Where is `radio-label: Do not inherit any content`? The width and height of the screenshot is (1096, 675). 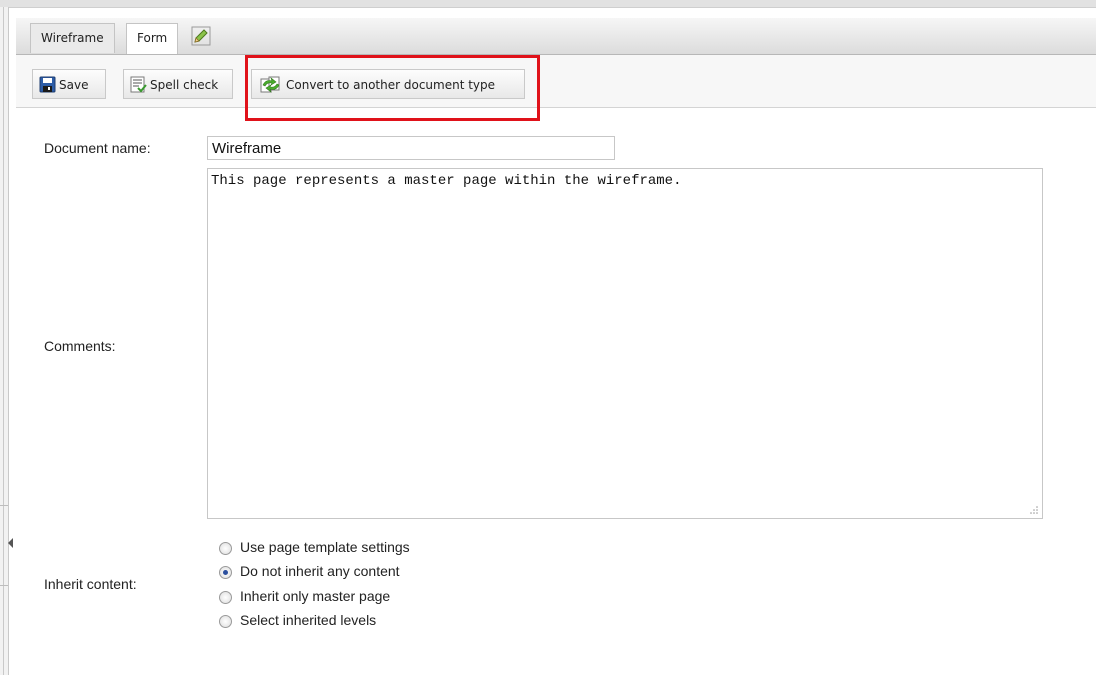 radio-label: Do not inherit any content is located at coordinates (320, 571).